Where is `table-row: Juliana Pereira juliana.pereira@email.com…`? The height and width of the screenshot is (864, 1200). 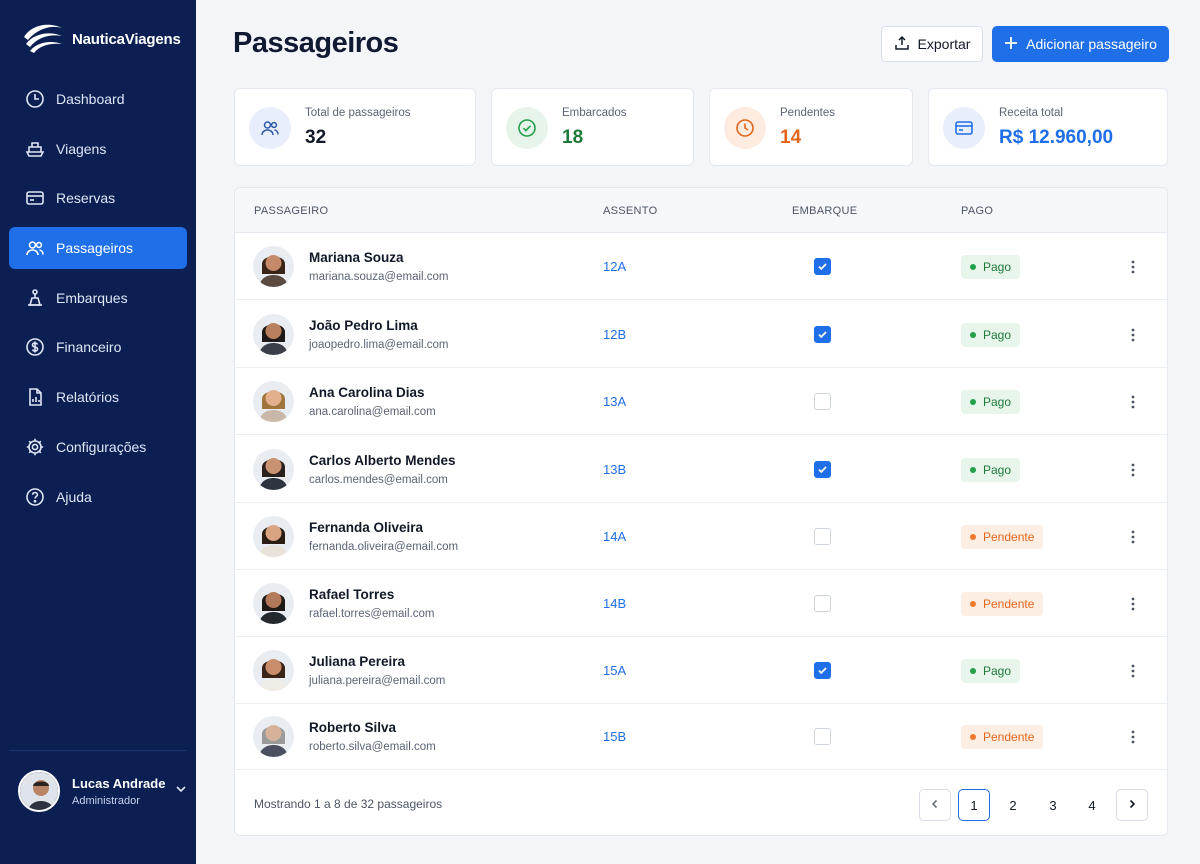
table-row: Juliana Pereira juliana.pereira@email.com… is located at coordinates (701, 670).